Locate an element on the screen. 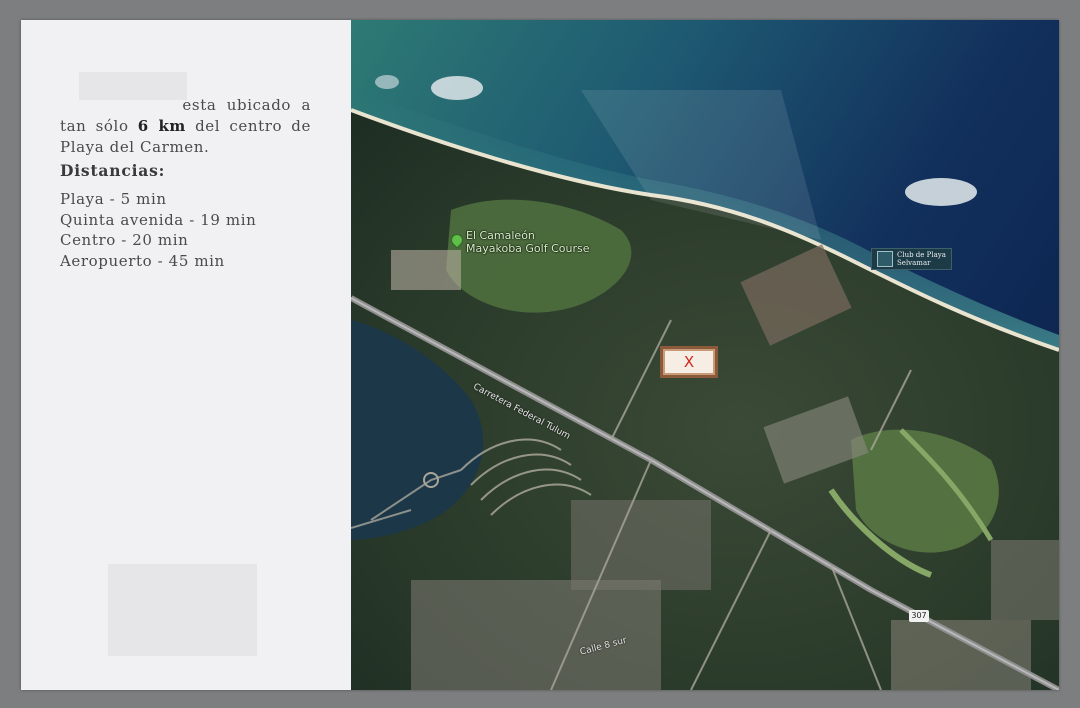  distance-item-airport: Aeropuerto - 45 min is located at coordinates (142, 260).